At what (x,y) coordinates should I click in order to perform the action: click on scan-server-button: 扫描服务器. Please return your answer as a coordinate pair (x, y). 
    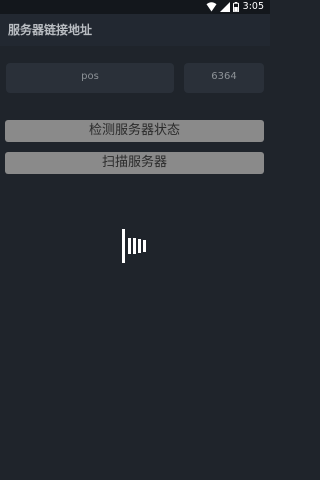
    Looking at the image, I should click on (134, 163).